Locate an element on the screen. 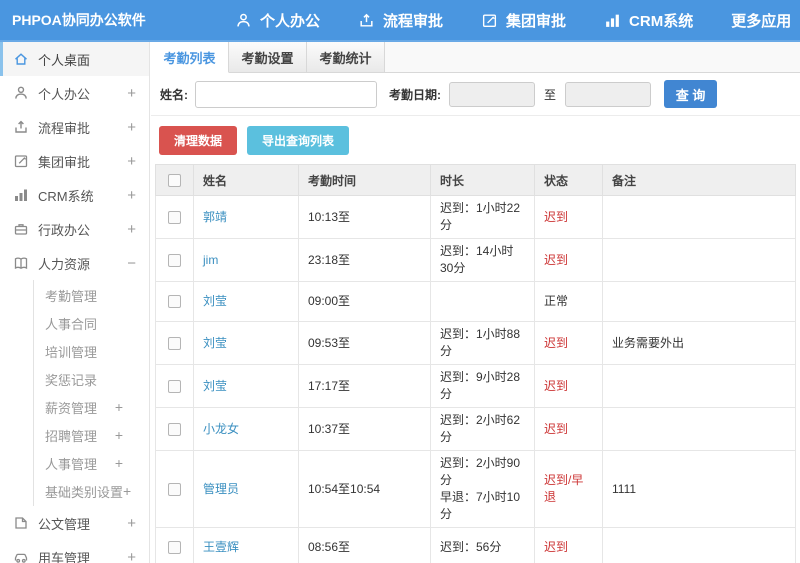 This screenshot has width=800, height=563. nav-item-label: 集团审批 is located at coordinates (536, 21).